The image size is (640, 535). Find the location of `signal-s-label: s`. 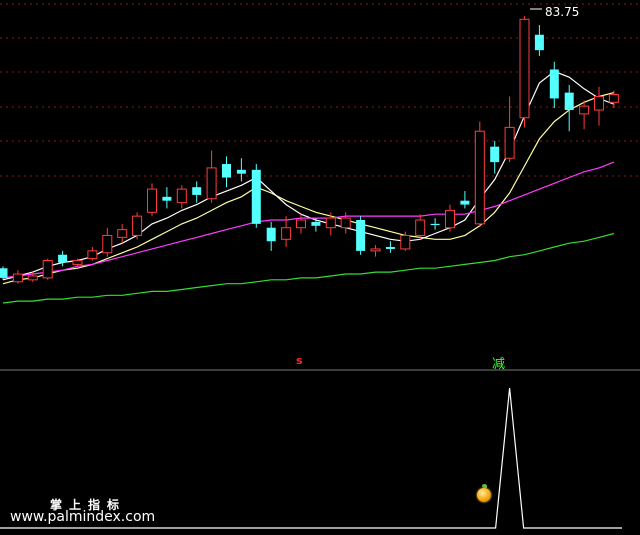

signal-s-label: s is located at coordinates (299, 360).